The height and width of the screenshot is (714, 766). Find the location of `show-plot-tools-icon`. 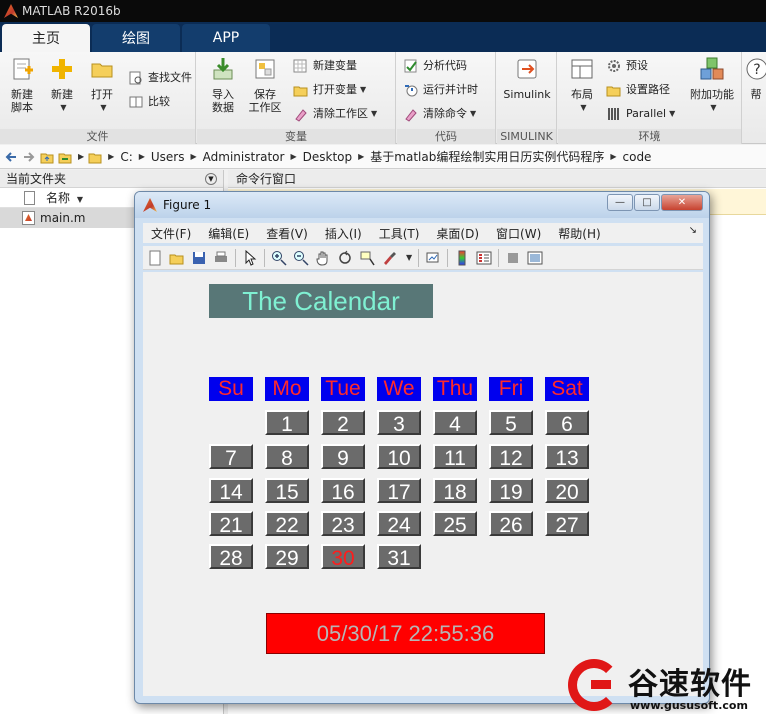

show-plot-tools-icon is located at coordinates (535, 258).